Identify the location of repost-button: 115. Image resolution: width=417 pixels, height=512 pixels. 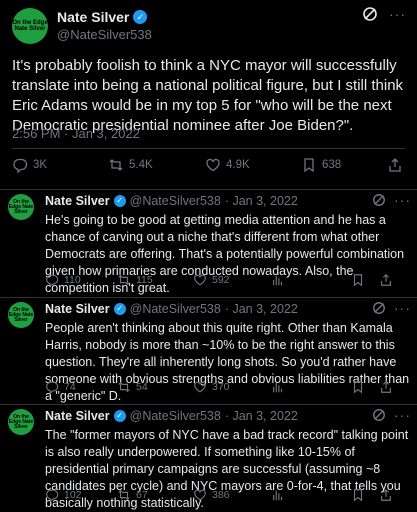
(135, 280).